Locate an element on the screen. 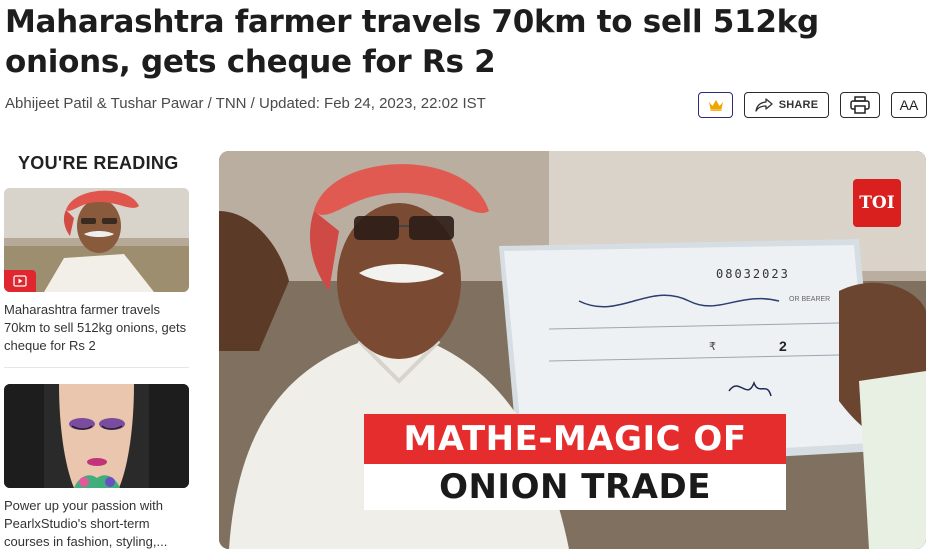 This screenshot has width=936, height=559. print-icon is located at coordinates (860, 105).